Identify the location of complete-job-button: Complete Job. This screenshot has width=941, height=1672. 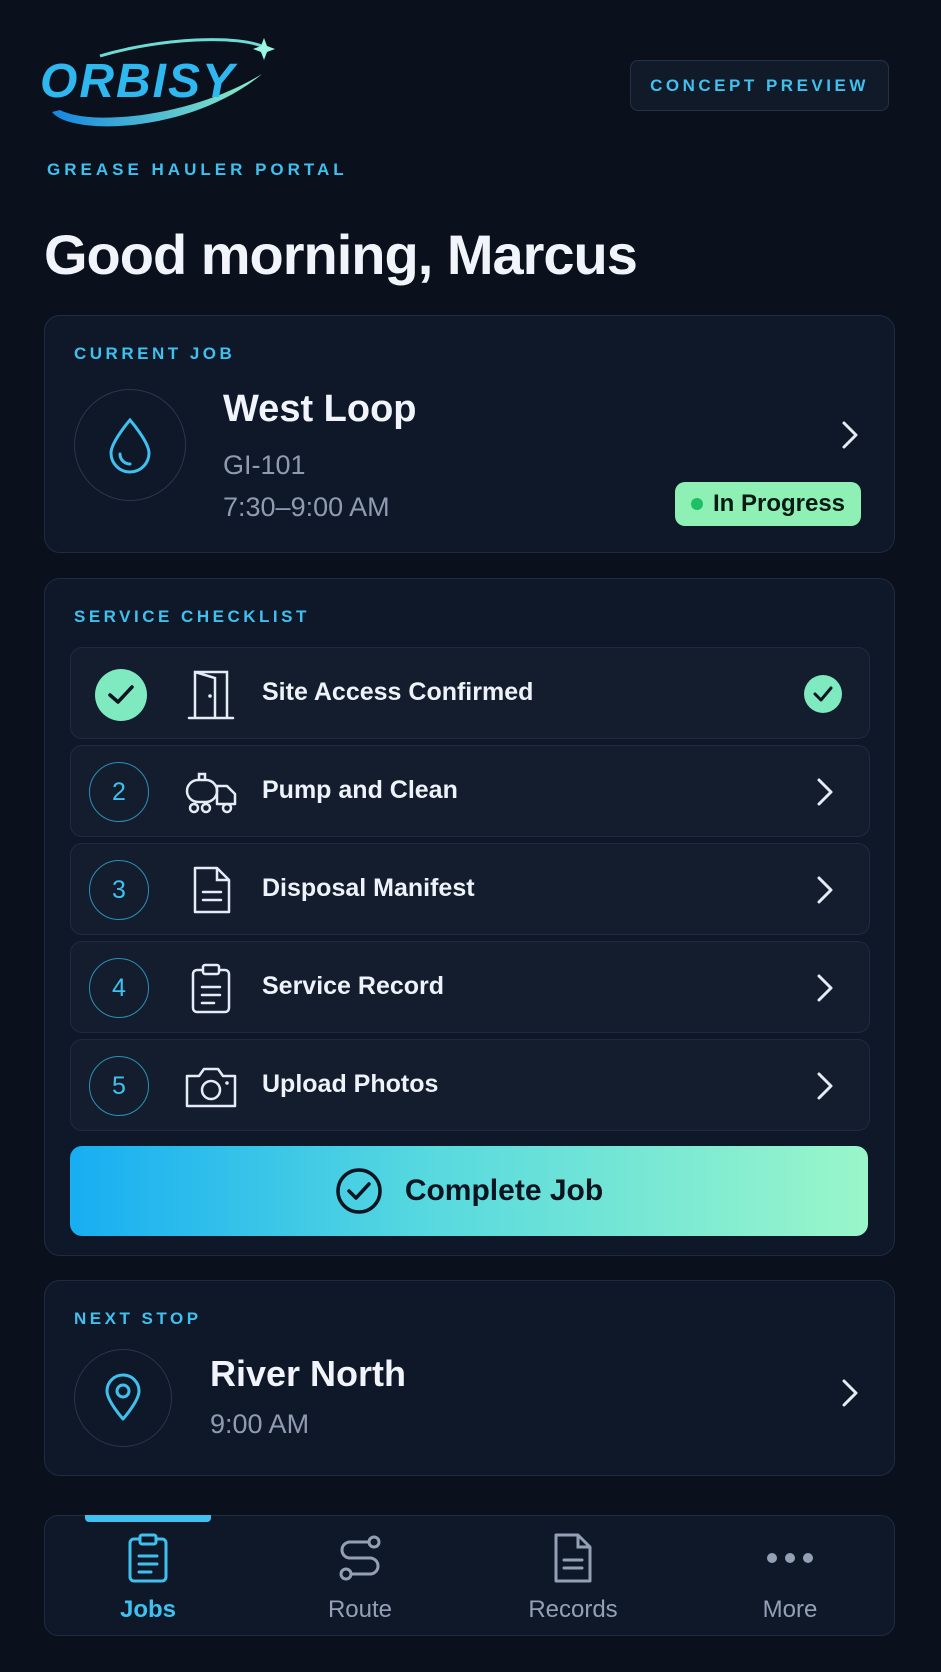
(469, 1191).